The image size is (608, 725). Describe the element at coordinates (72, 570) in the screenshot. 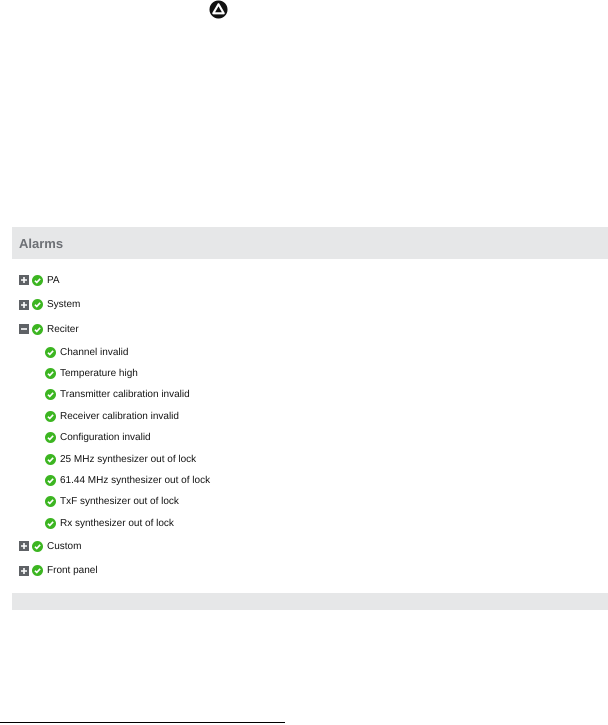

I see `alarm-label: Front panel` at that location.